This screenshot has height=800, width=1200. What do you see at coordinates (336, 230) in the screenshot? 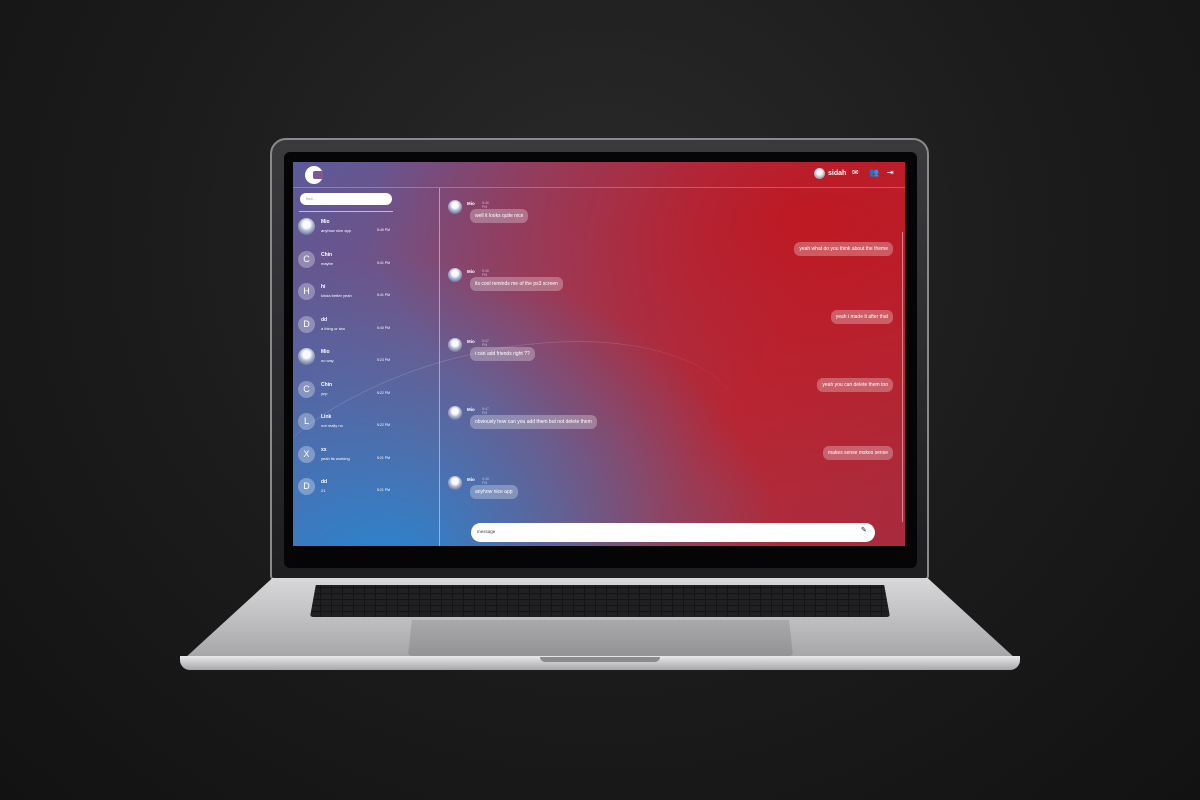
I see `contact-last-message: anyhow nice app` at bounding box center [336, 230].